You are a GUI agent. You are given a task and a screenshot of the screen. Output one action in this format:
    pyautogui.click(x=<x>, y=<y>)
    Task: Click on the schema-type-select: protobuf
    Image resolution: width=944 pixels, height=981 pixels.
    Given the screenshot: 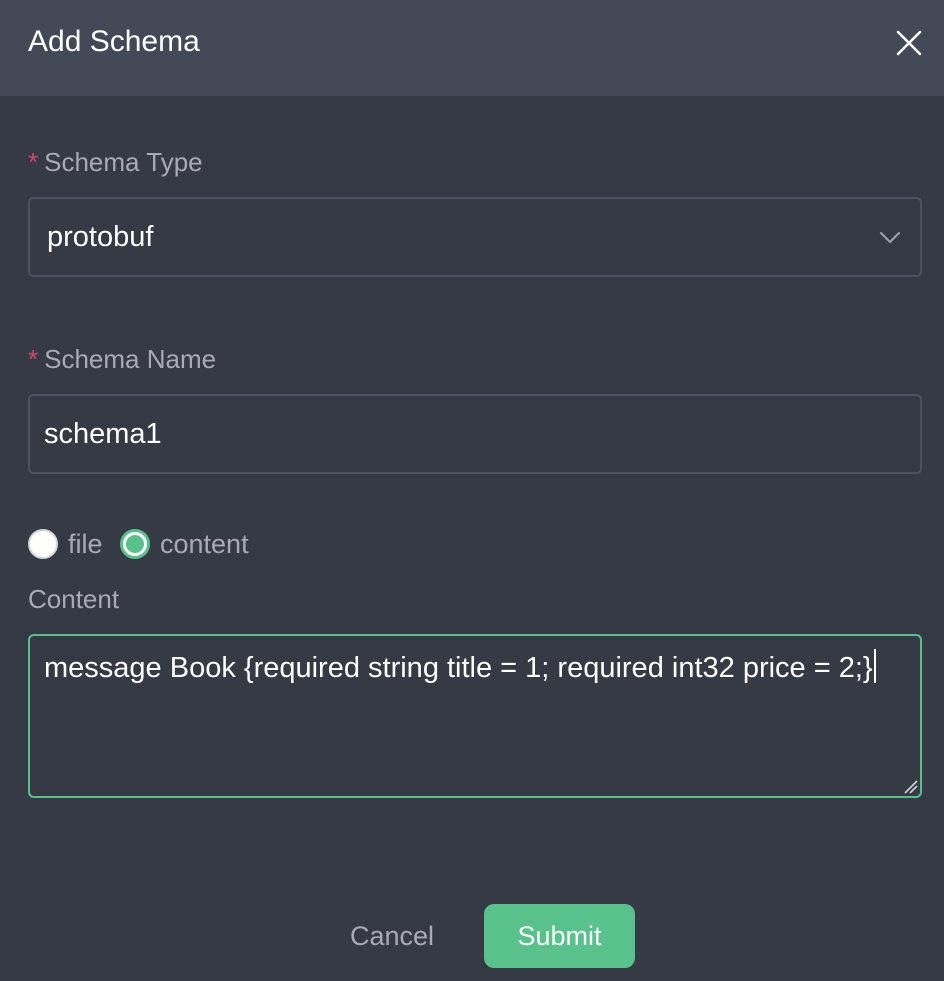 What is the action you would take?
    pyautogui.click(x=475, y=237)
    